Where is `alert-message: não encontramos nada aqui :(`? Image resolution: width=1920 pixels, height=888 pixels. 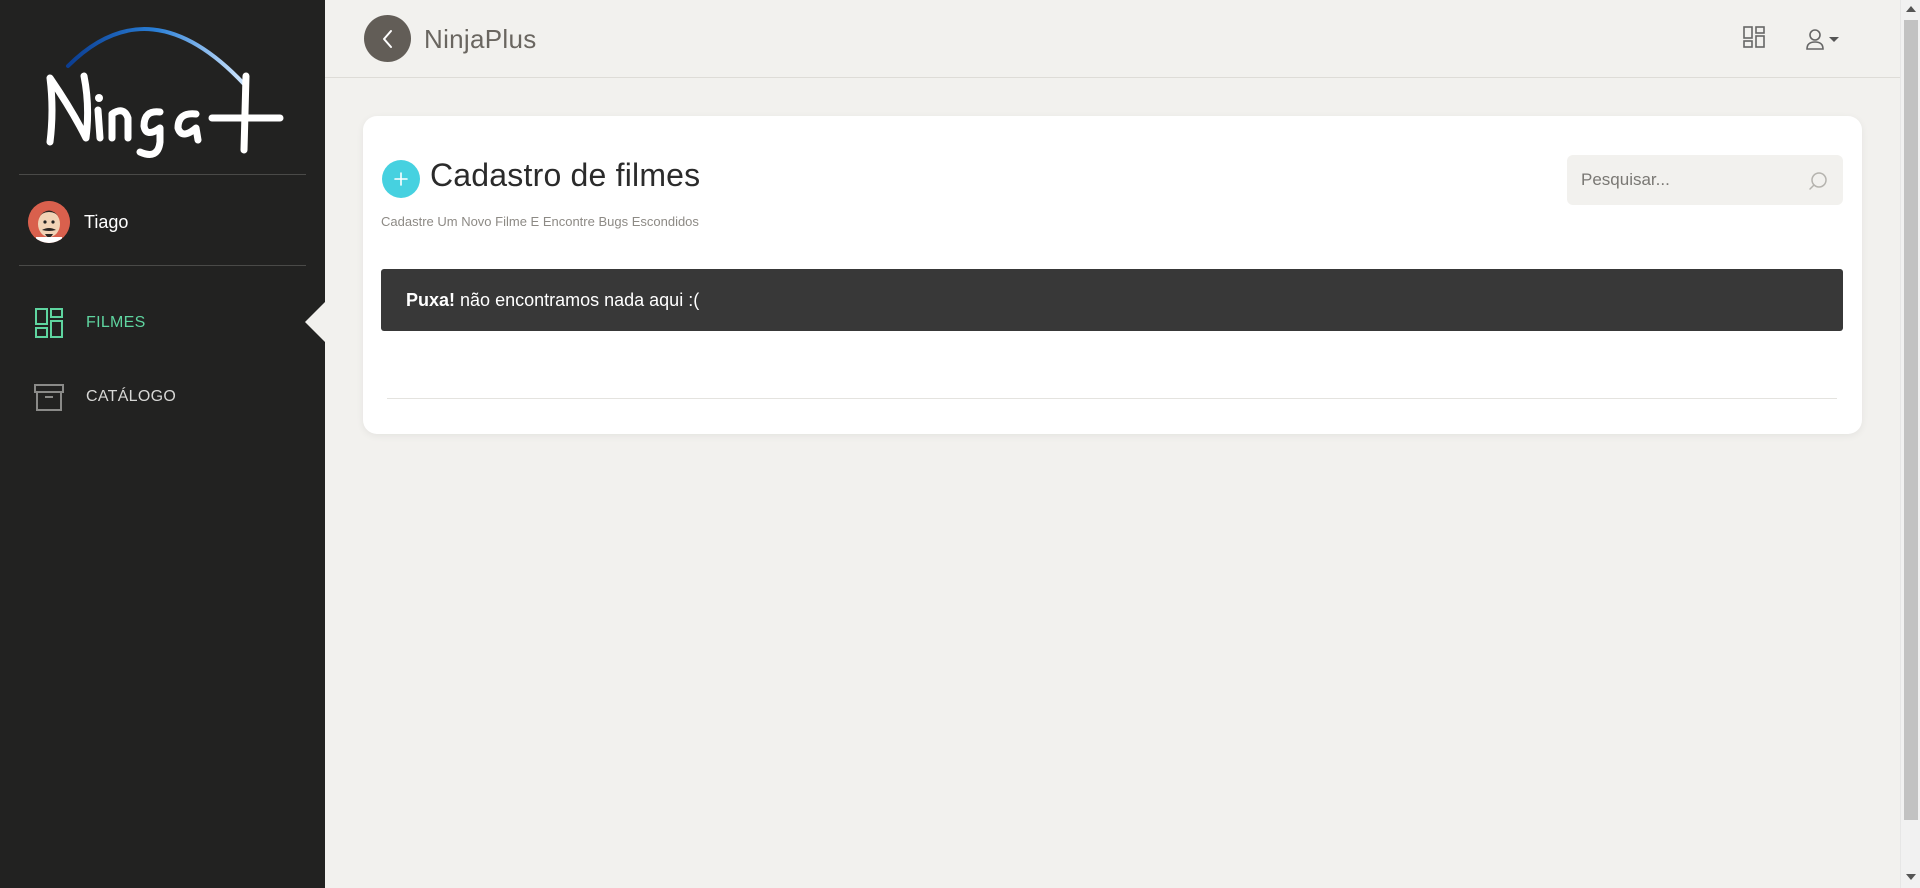
alert-message: não encontramos nada aqui :( is located at coordinates (580, 299).